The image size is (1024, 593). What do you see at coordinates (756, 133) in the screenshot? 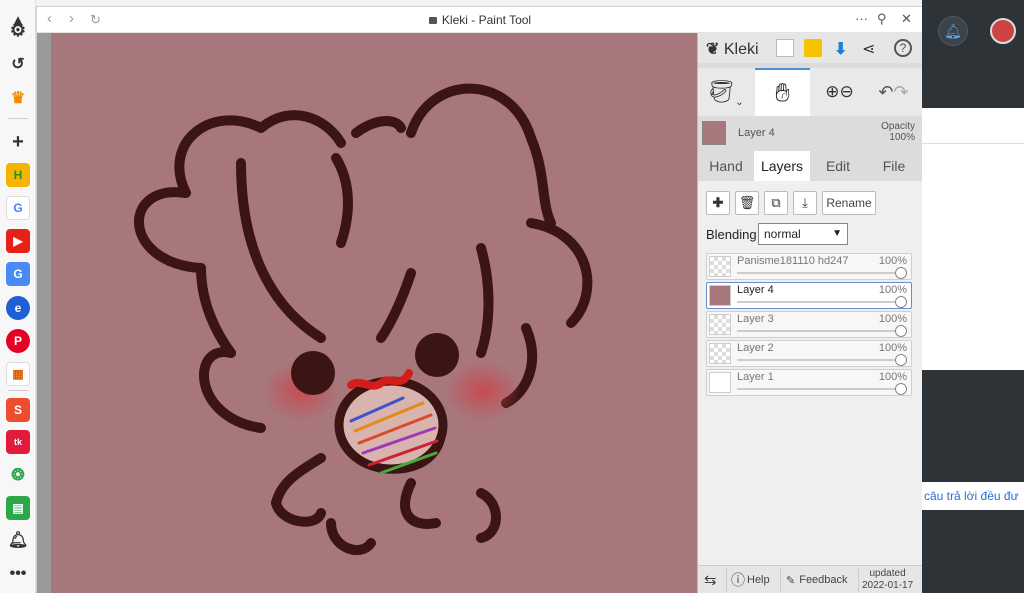
I see `current-layer-name: Layer 4` at bounding box center [756, 133].